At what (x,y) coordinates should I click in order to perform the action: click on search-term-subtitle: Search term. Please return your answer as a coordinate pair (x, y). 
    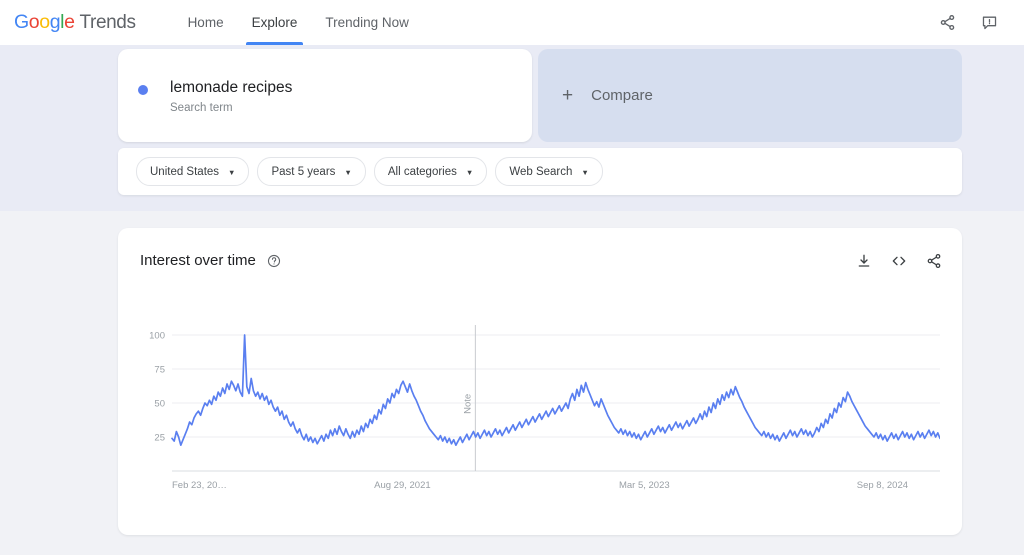
    Looking at the image, I should click on (201, 108).